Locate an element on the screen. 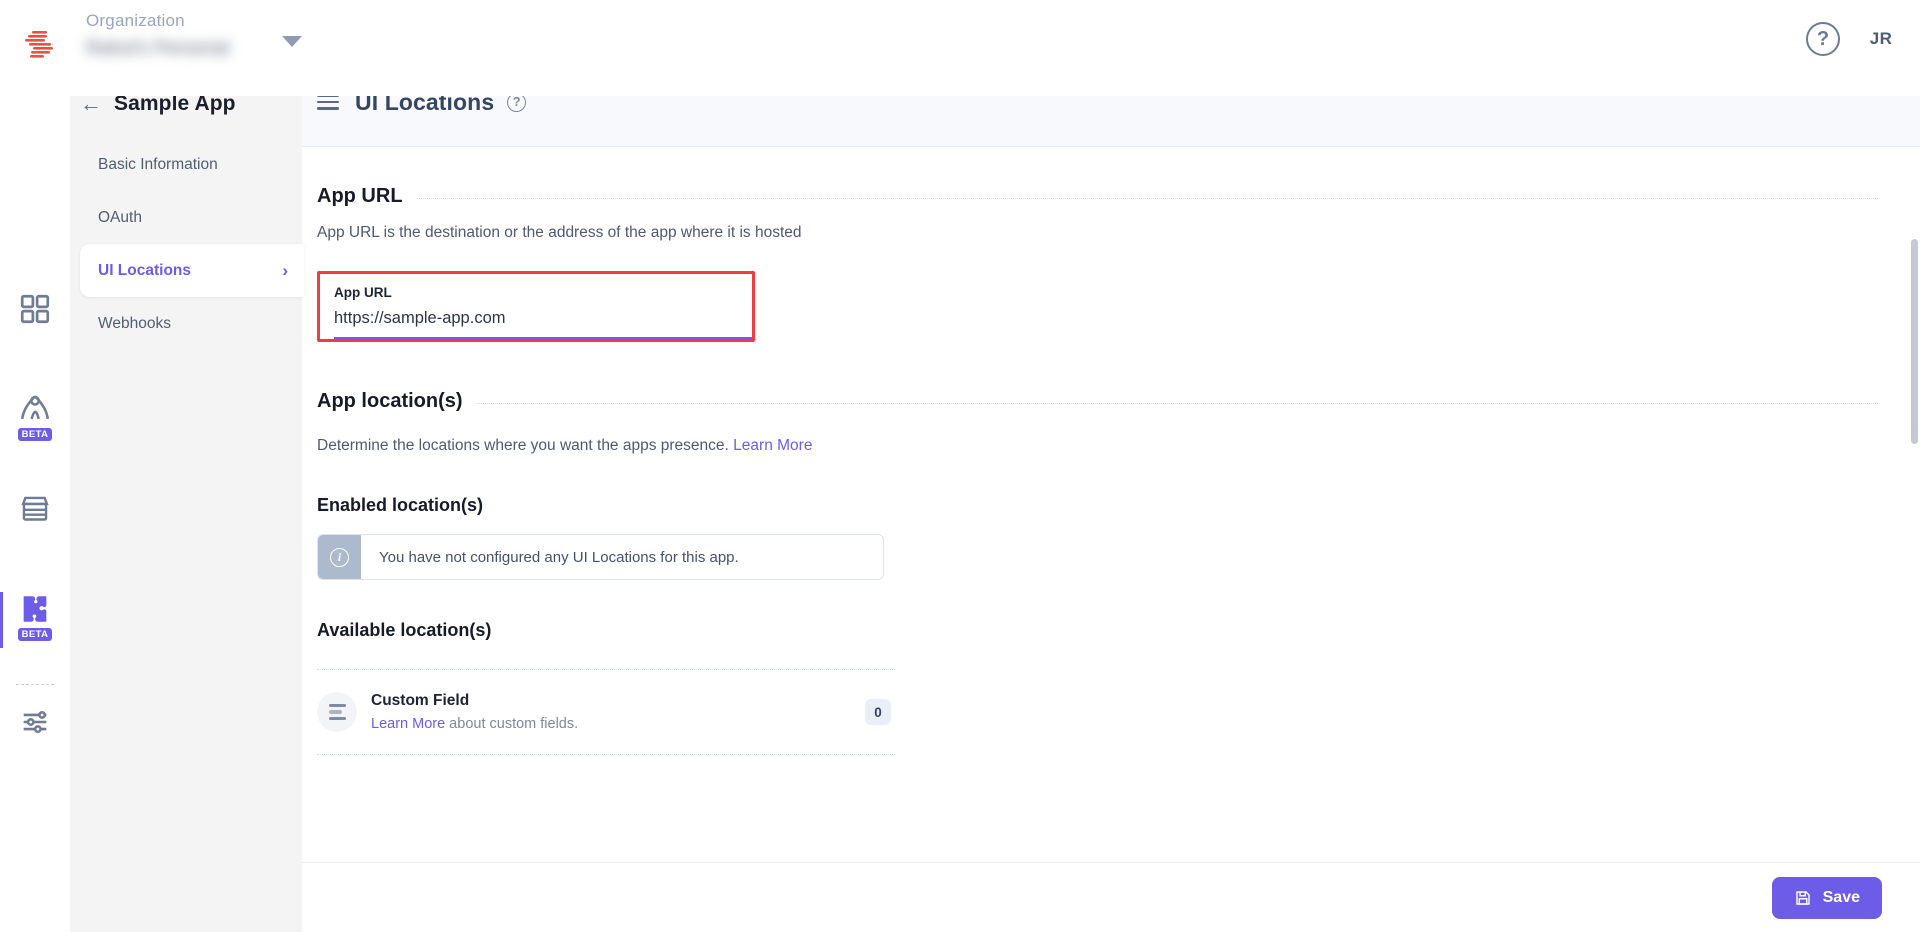 The width and height of the screenshot is (1920, 932). sidebar-item-label: Webhooks is located at coordinates (134, 323).